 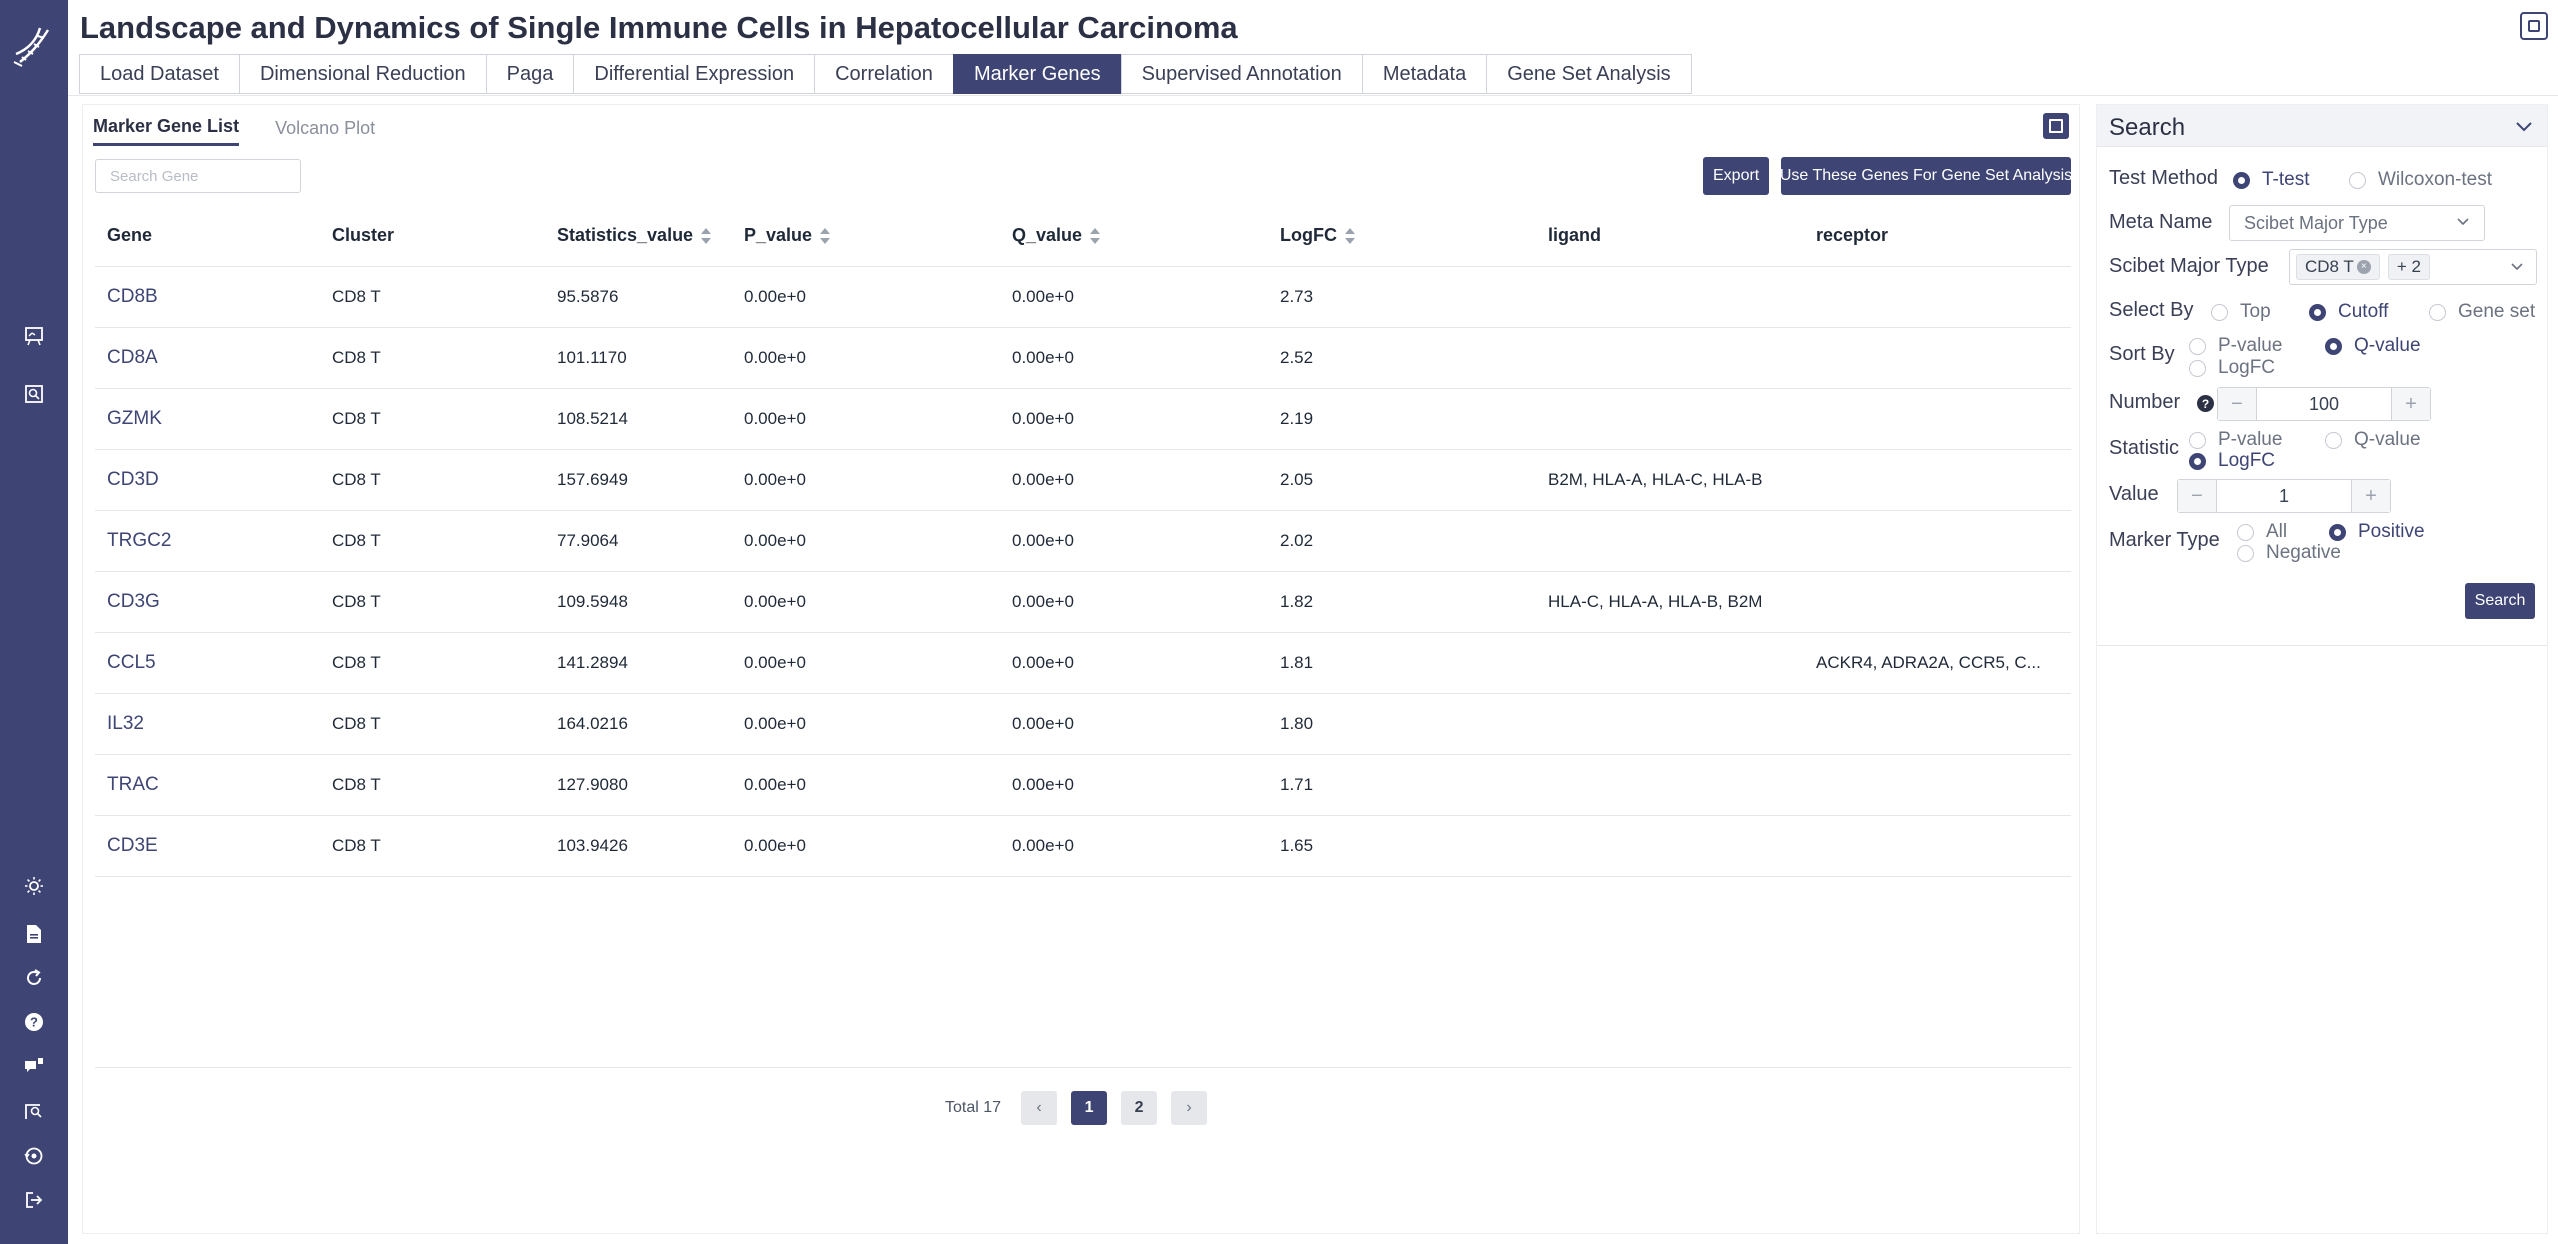 I want to click on prev-page-button: ‹, so click(x=1039, y=1108).